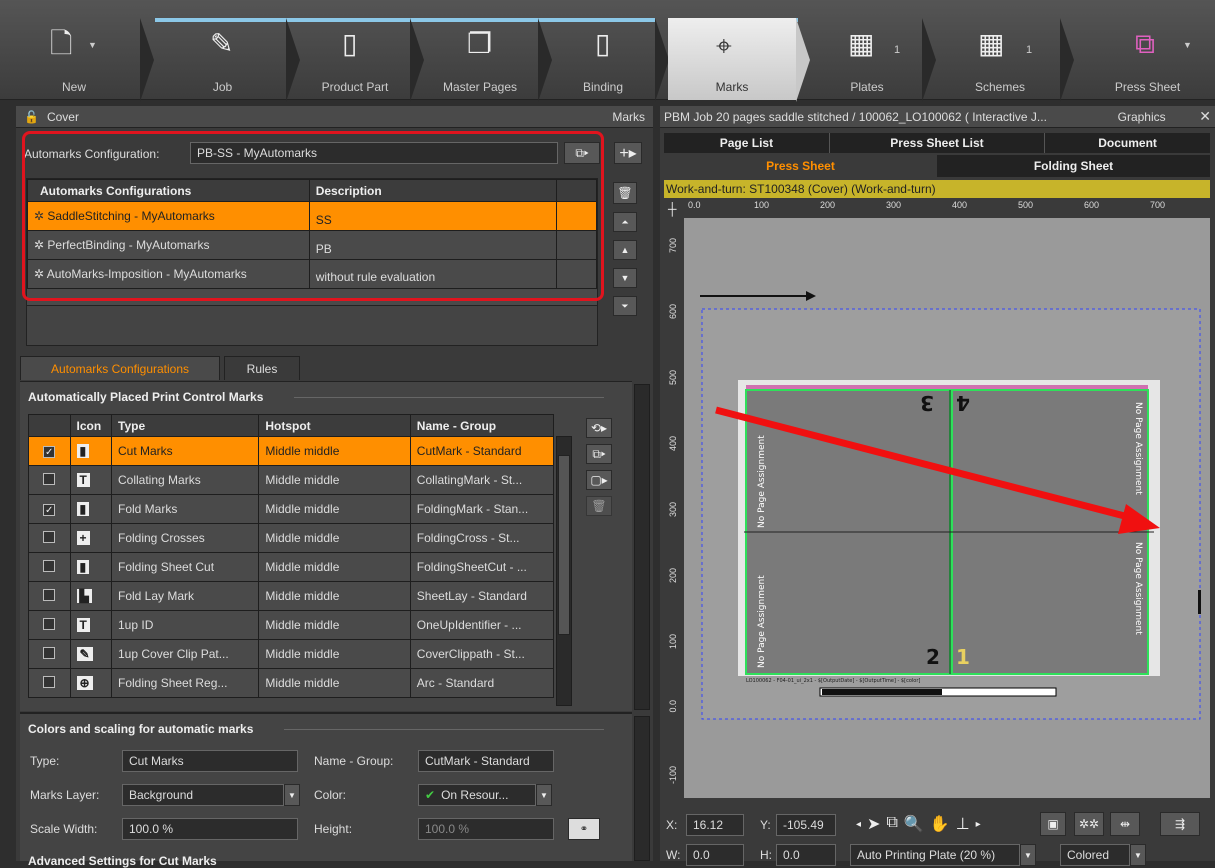 The image size is (1215, 868). What do you see at coordinates (625, 222) in the screenshot?
I see `move-top-button: ⏶` at bounding box center [625, 222].